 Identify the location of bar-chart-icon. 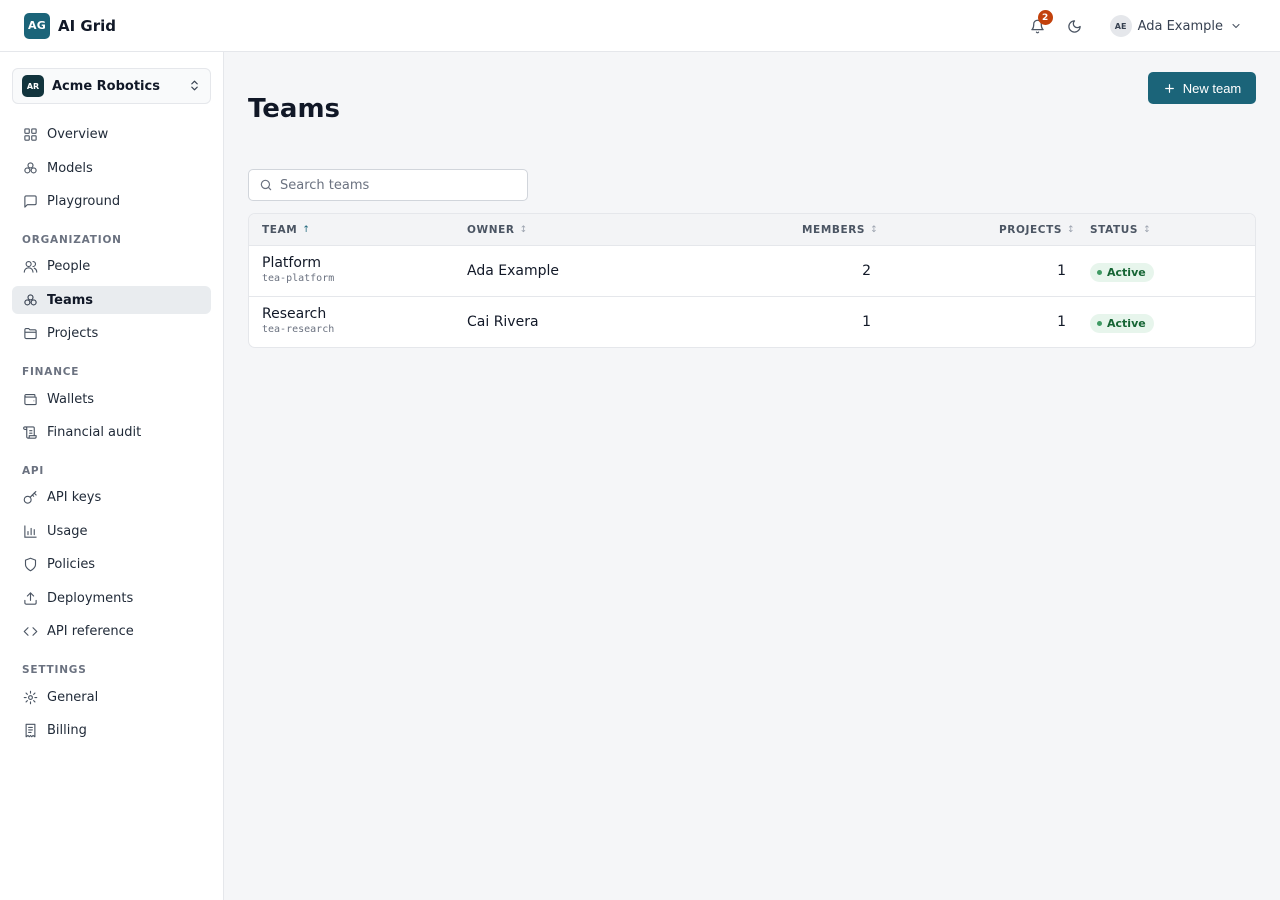
(30, 531).